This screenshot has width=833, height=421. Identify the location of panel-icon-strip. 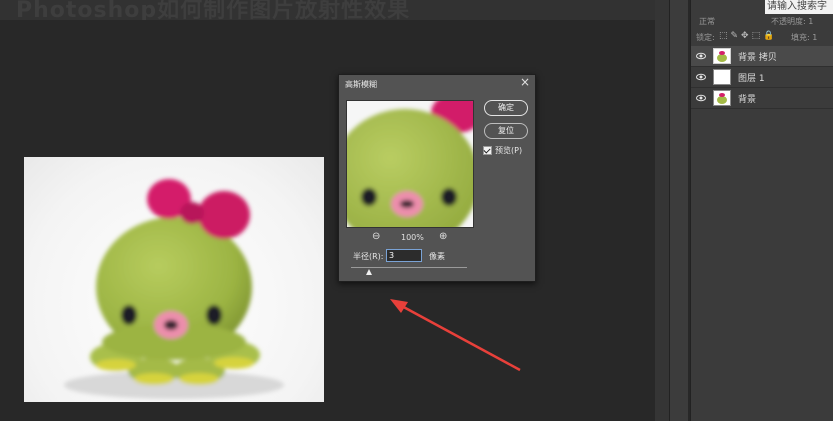
(678, 210).